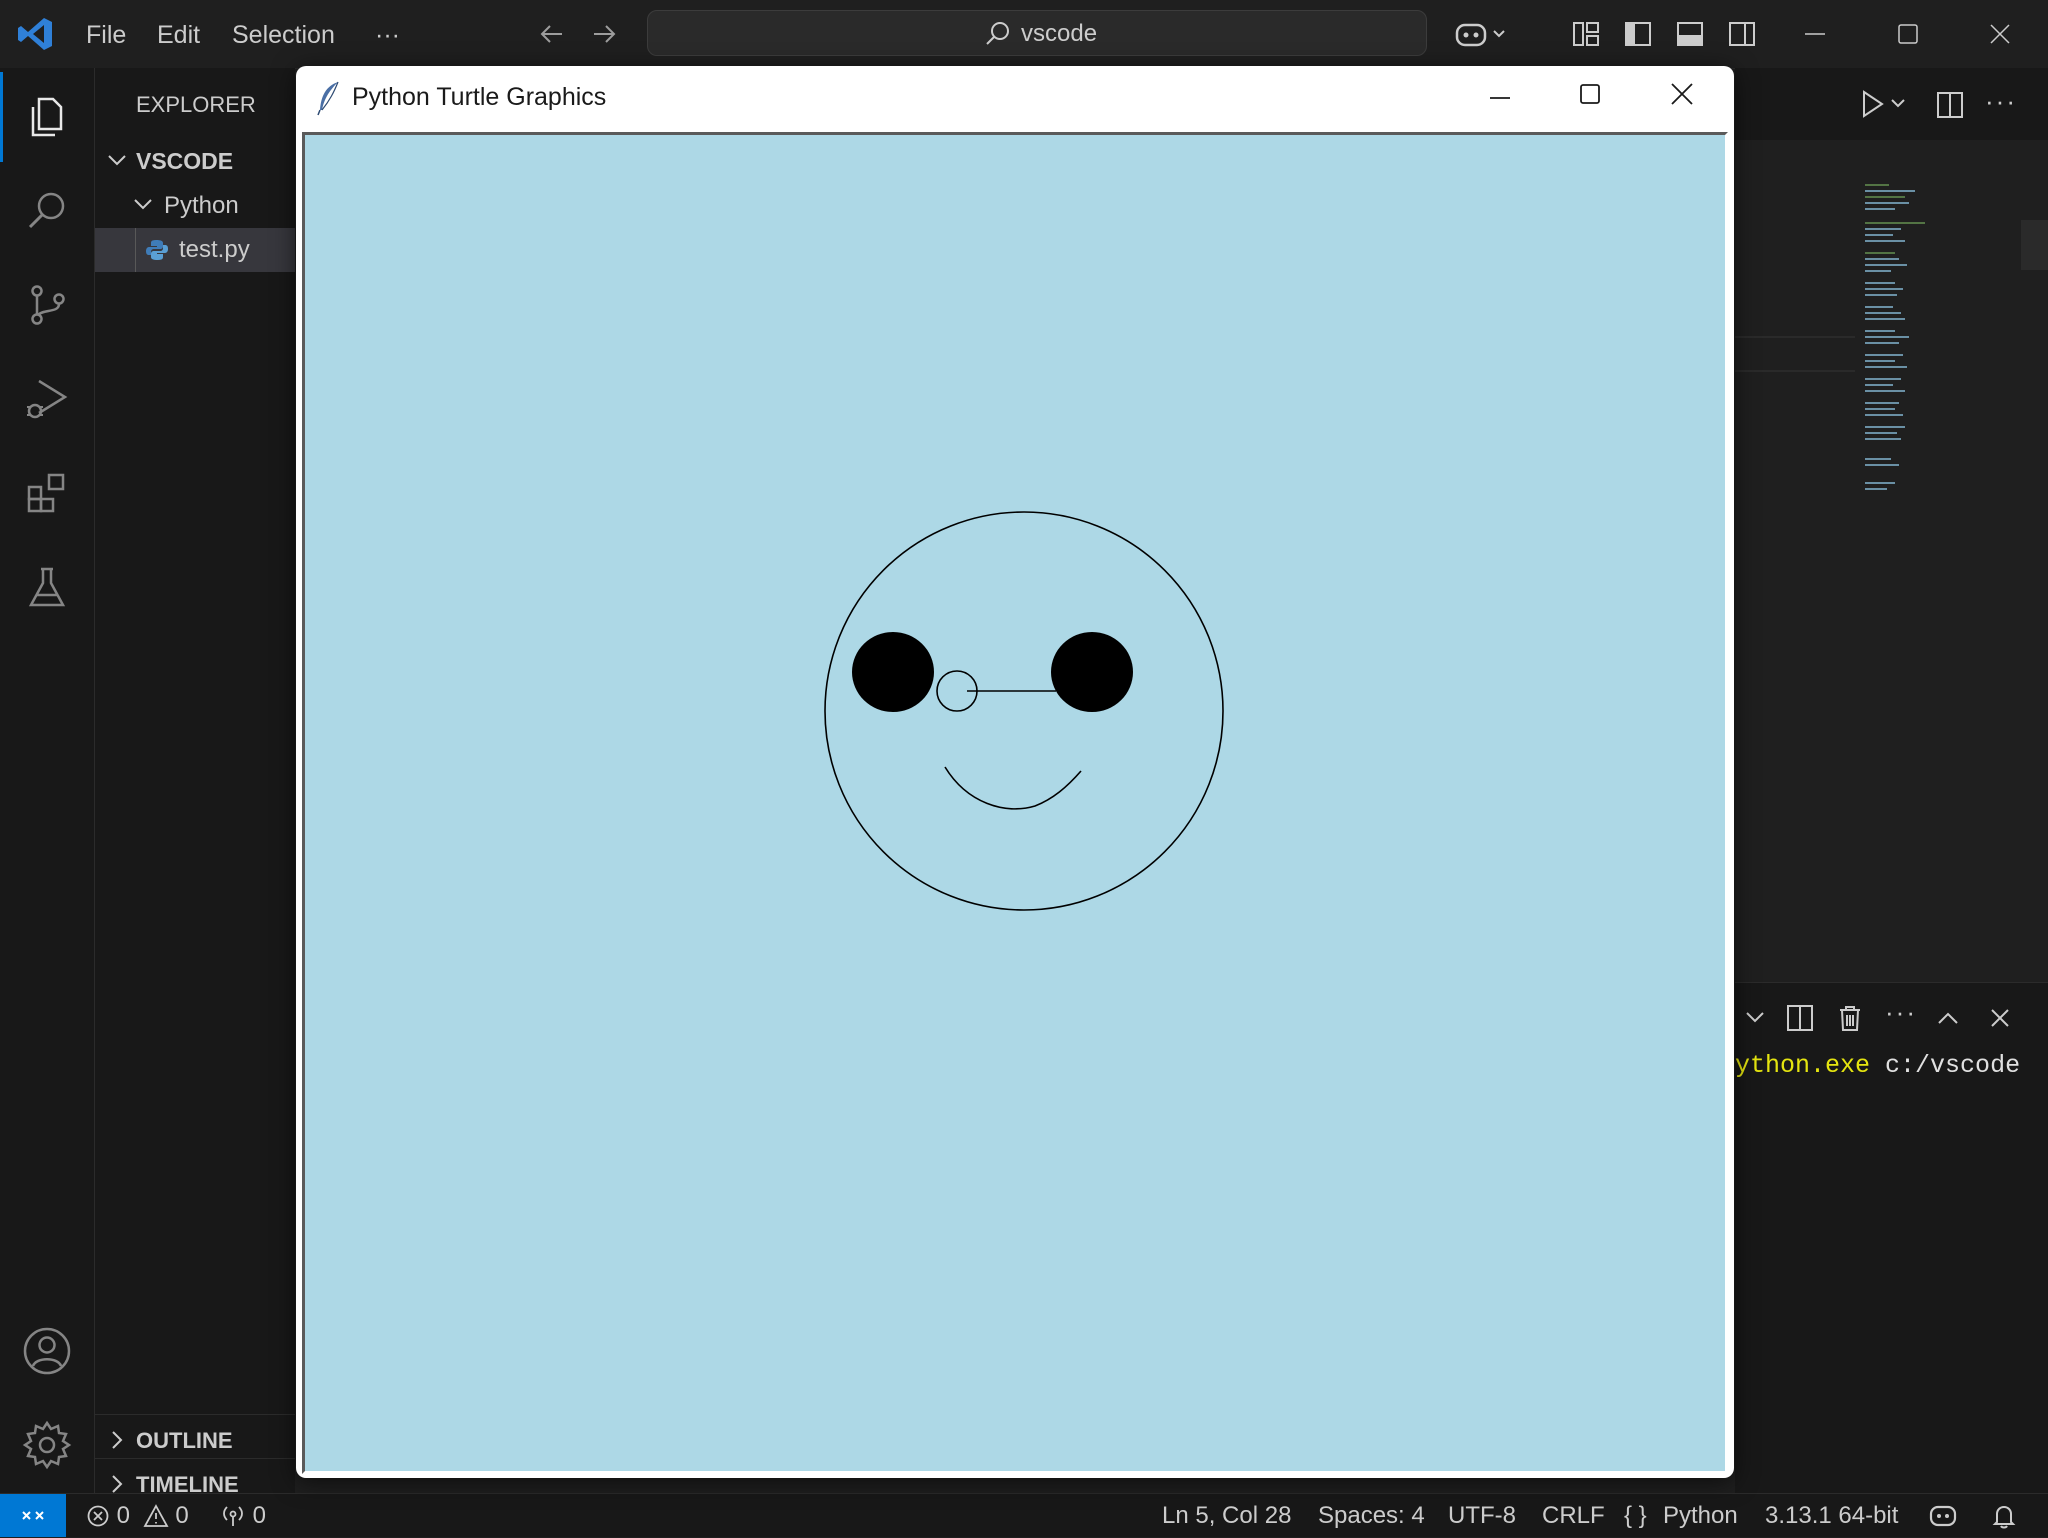 This screenshot has height=1538, width=2048. What do you see at coordinates (1690, 34) in the screenshot?
I see `toggle-panel-icon` at bounding box center [1690, 34].